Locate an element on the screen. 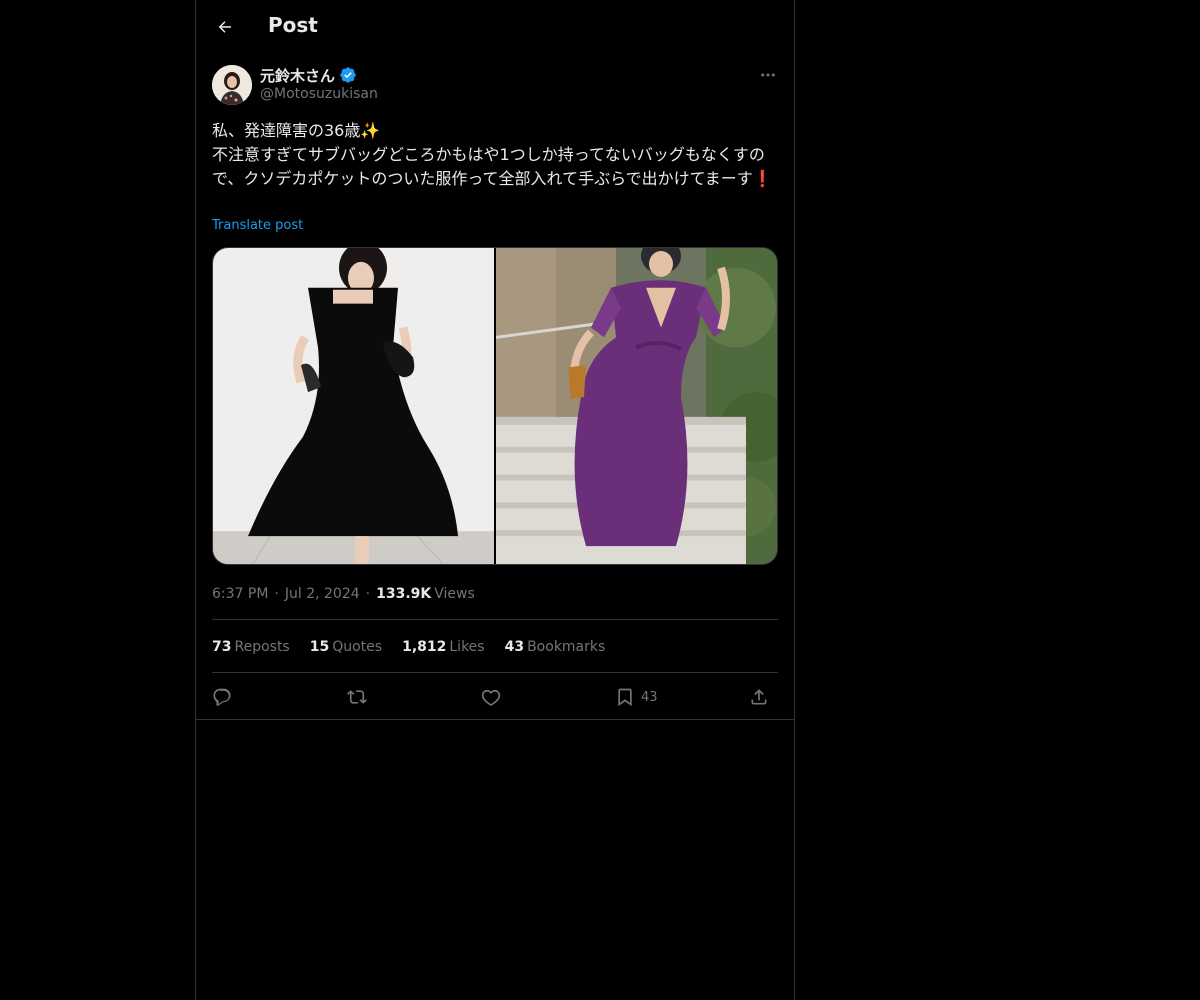 Image resolution: width=1200 pixels, height=1000 pixels. repost-button is located at coordinates (357, 697).